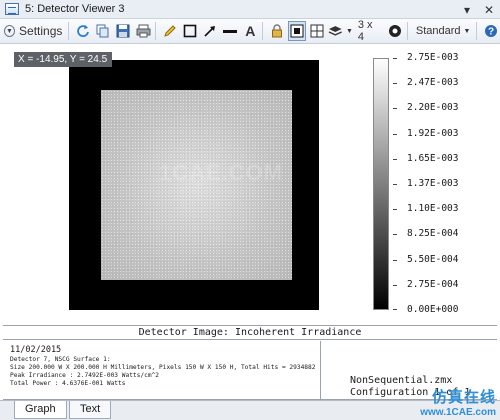 The height and width of the screenshot is (420, 500). Describe the element at coordinates (250, 9) in the screenshot. I see `title-bar: 5: Detector Viewer 3 ▾ ✕` at that location.